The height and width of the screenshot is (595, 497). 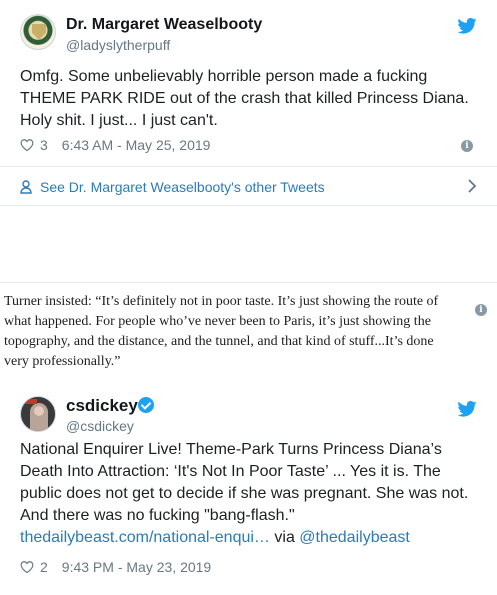 I want to click on like-count: 2, so click(x=44, y=567).